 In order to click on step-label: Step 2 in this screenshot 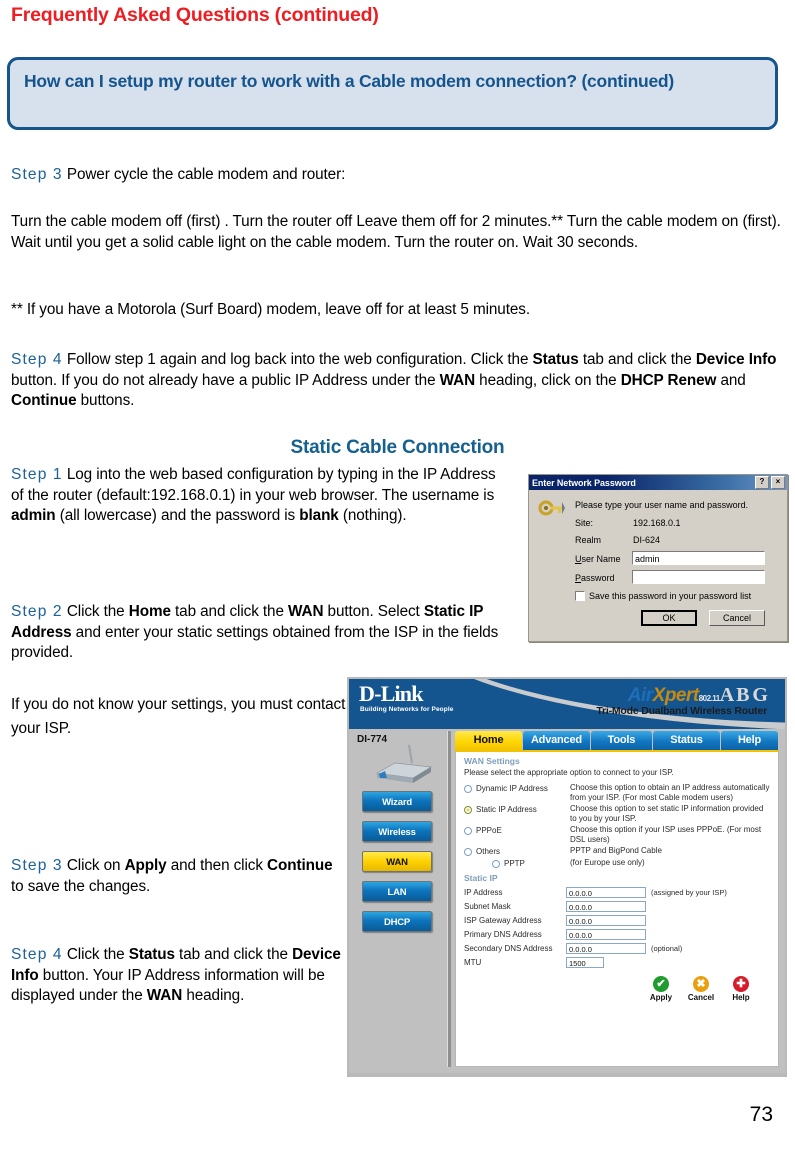, I will do `click(37, 611)`.